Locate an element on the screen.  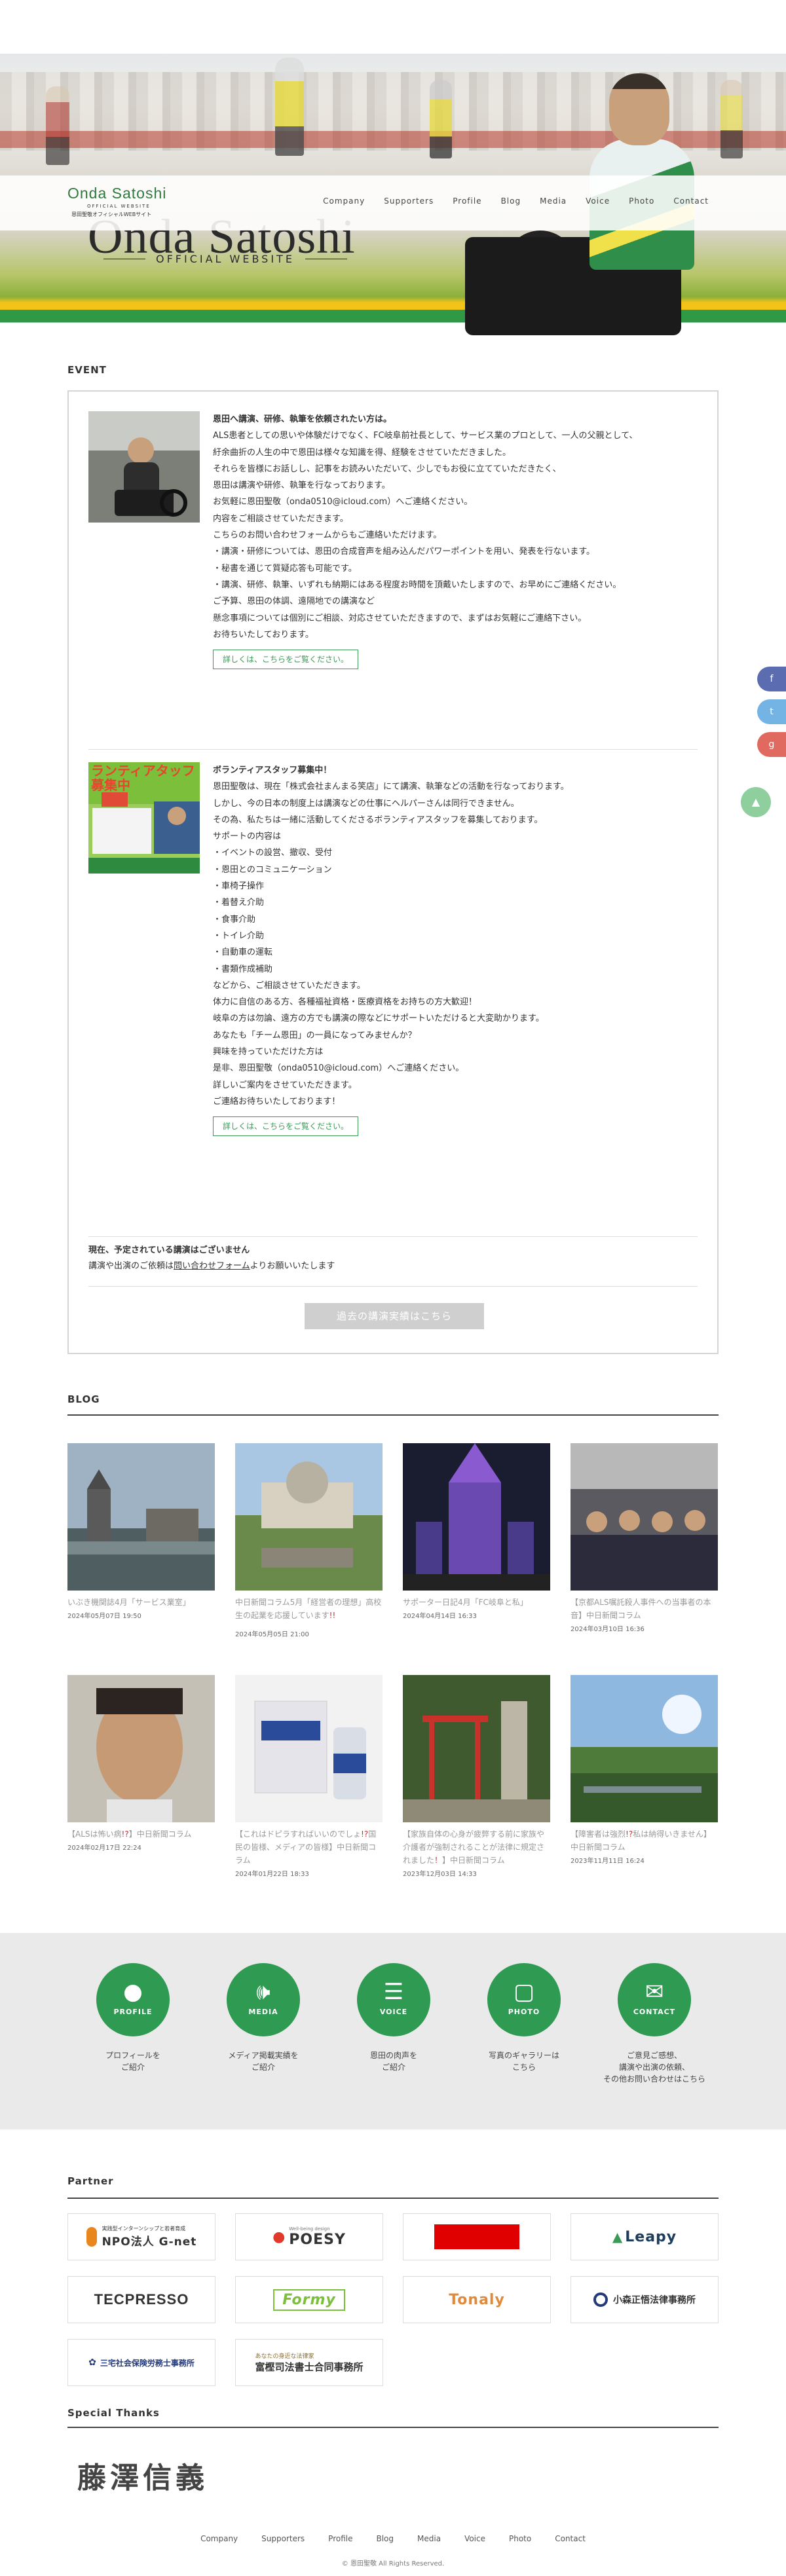
media-link: 🕪 MEDIA is located at coordinates (263, 2000).